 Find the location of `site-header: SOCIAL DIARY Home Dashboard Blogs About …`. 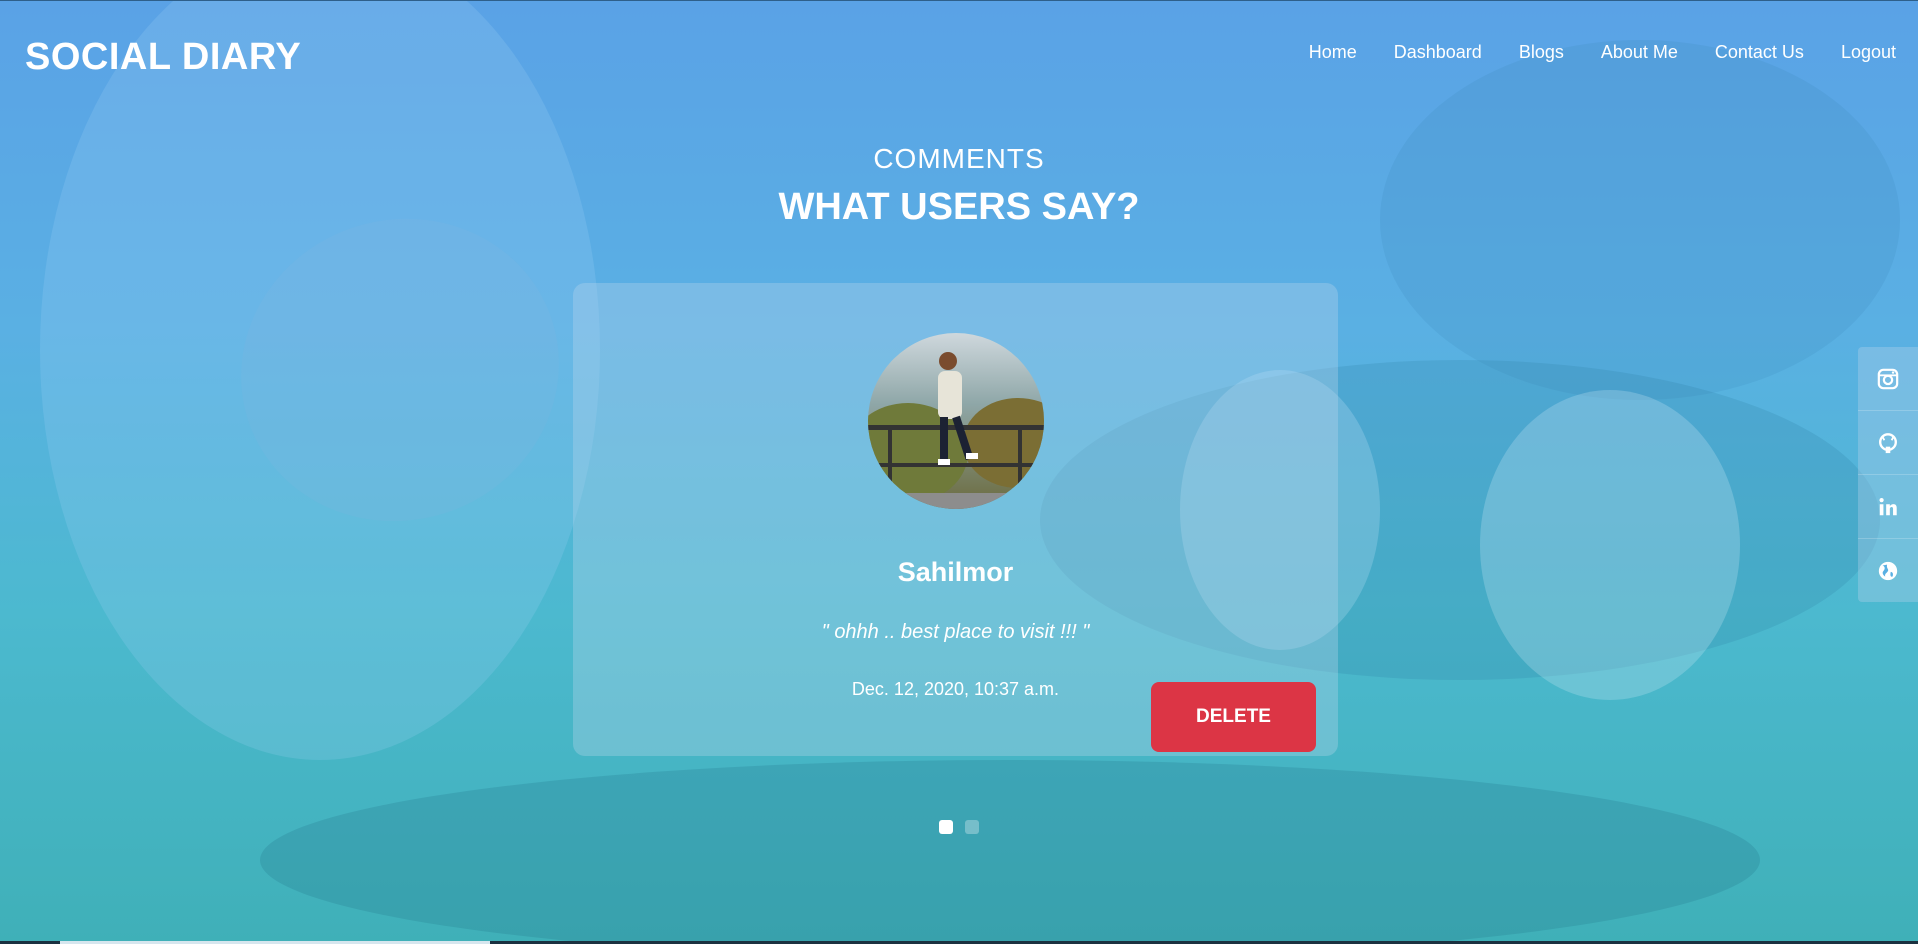

site-header: SOCIAL DIARY Home Dashboard Blogs About … is located at coordinates (959, 55).